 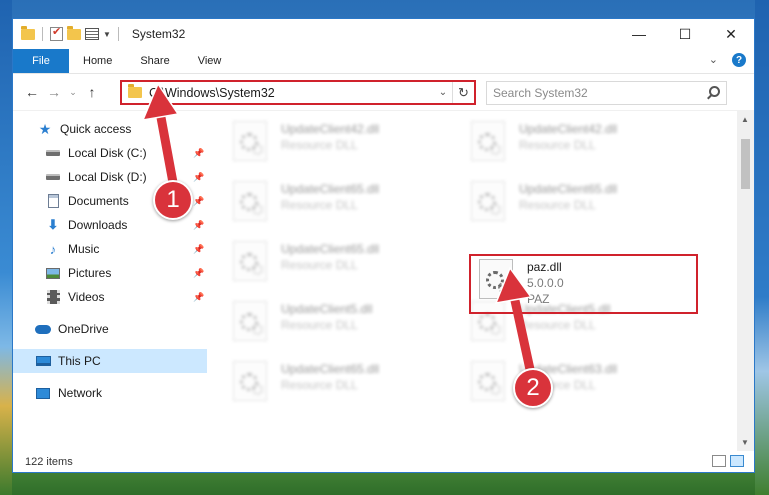 What do you see at coordinates (173, 200) in the screenshot?
I see `callout-step-1: 1` at bounding box center [173, 200].